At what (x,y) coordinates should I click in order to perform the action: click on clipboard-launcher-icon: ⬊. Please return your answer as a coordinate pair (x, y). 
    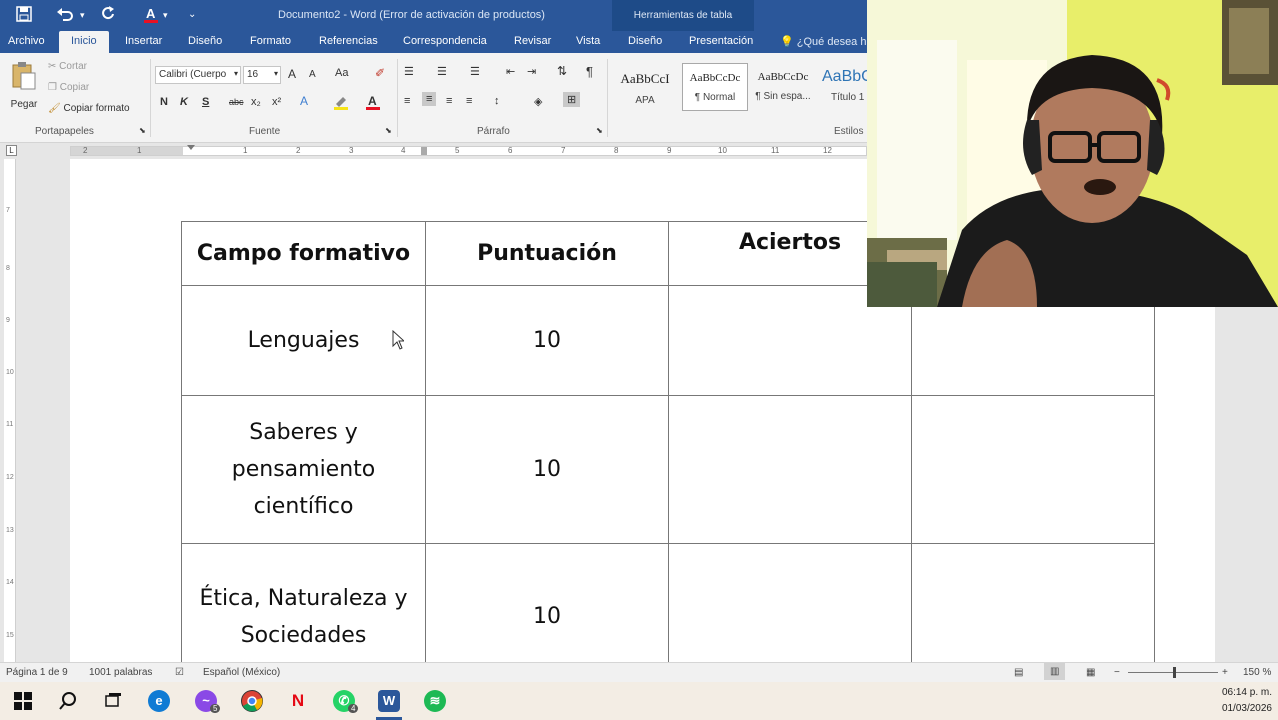
    Looking at the image, I should click on (142, 130).